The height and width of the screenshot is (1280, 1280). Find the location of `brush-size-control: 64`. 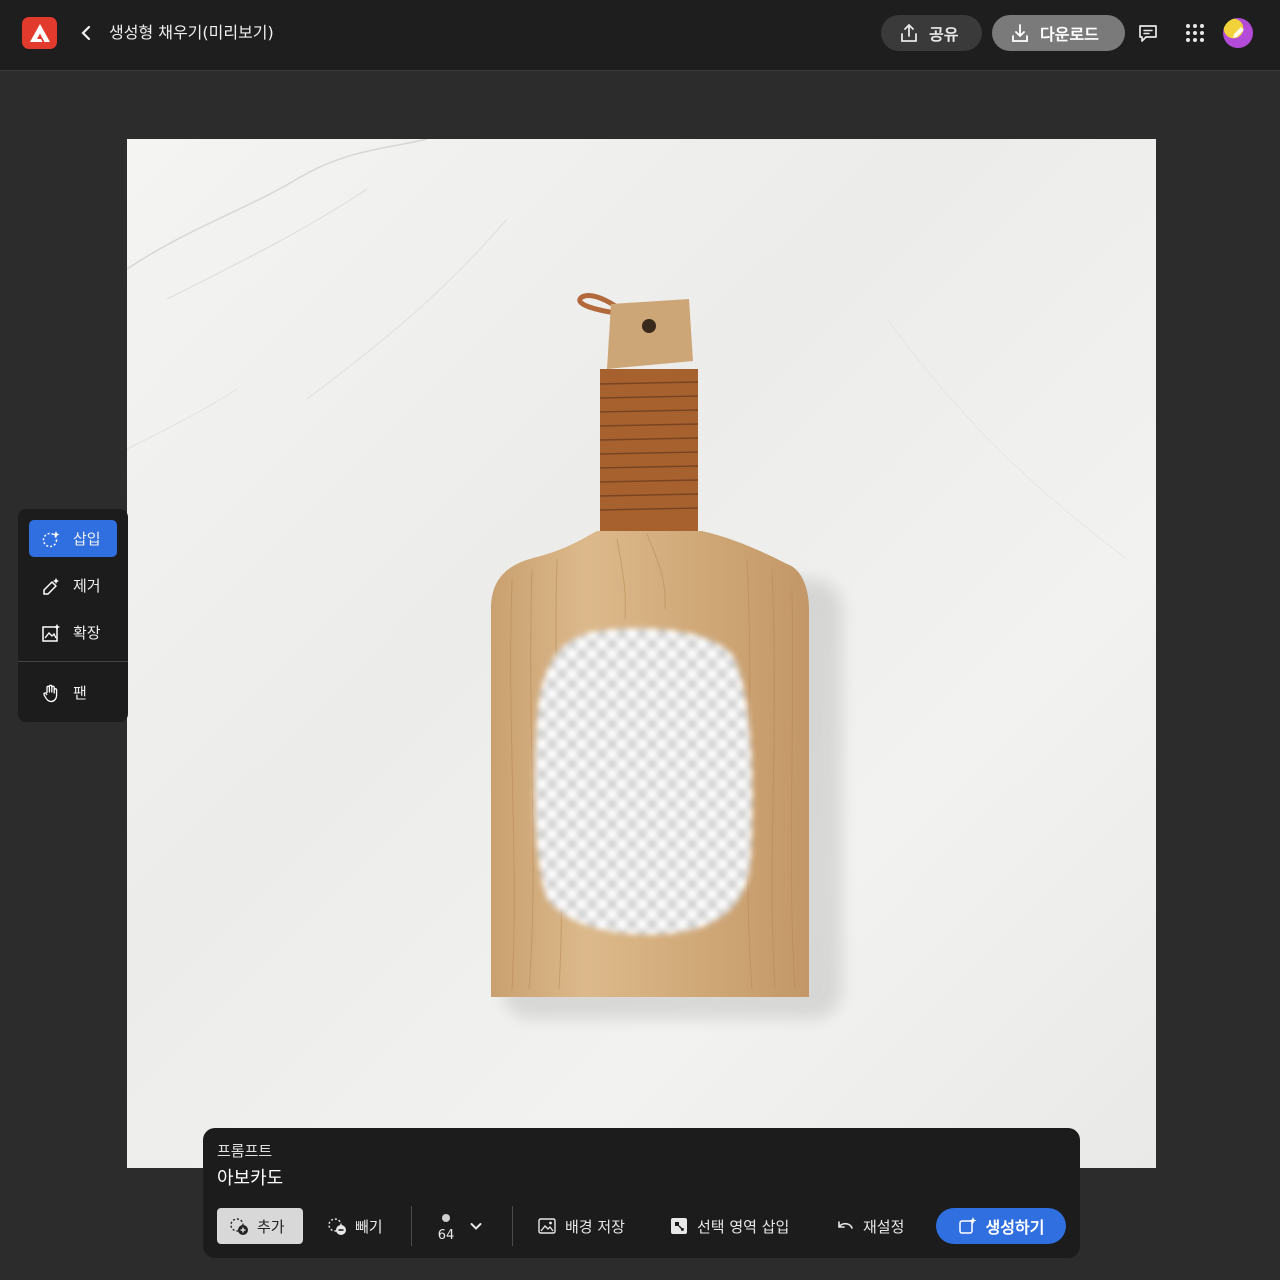

brush-size-control: 64 is located at coordinates (446, 1230).